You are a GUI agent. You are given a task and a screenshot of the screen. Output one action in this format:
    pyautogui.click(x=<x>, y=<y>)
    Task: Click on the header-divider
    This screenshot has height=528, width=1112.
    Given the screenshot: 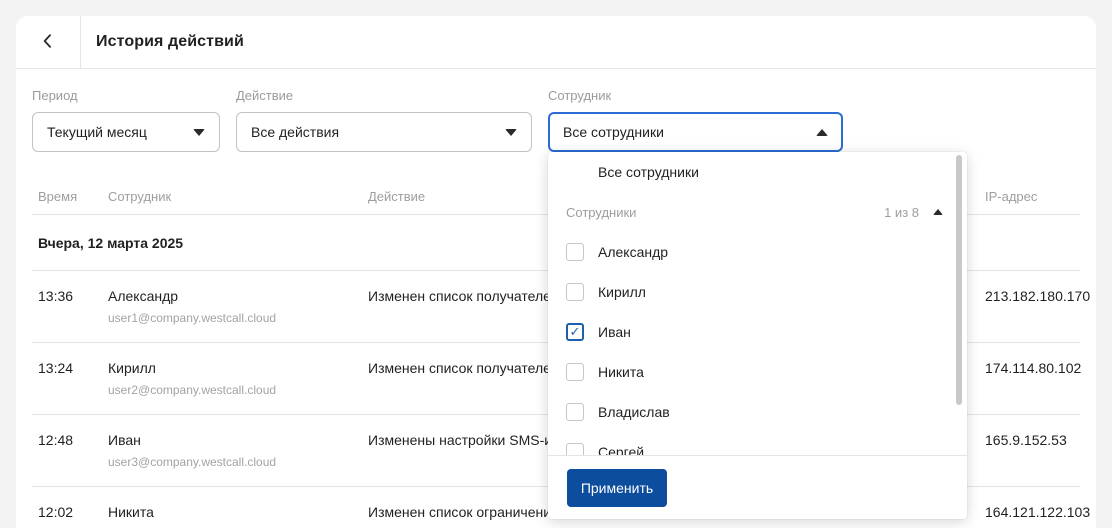 What is the action you would take?
    pyautogui.click(x=80, y=42)
    